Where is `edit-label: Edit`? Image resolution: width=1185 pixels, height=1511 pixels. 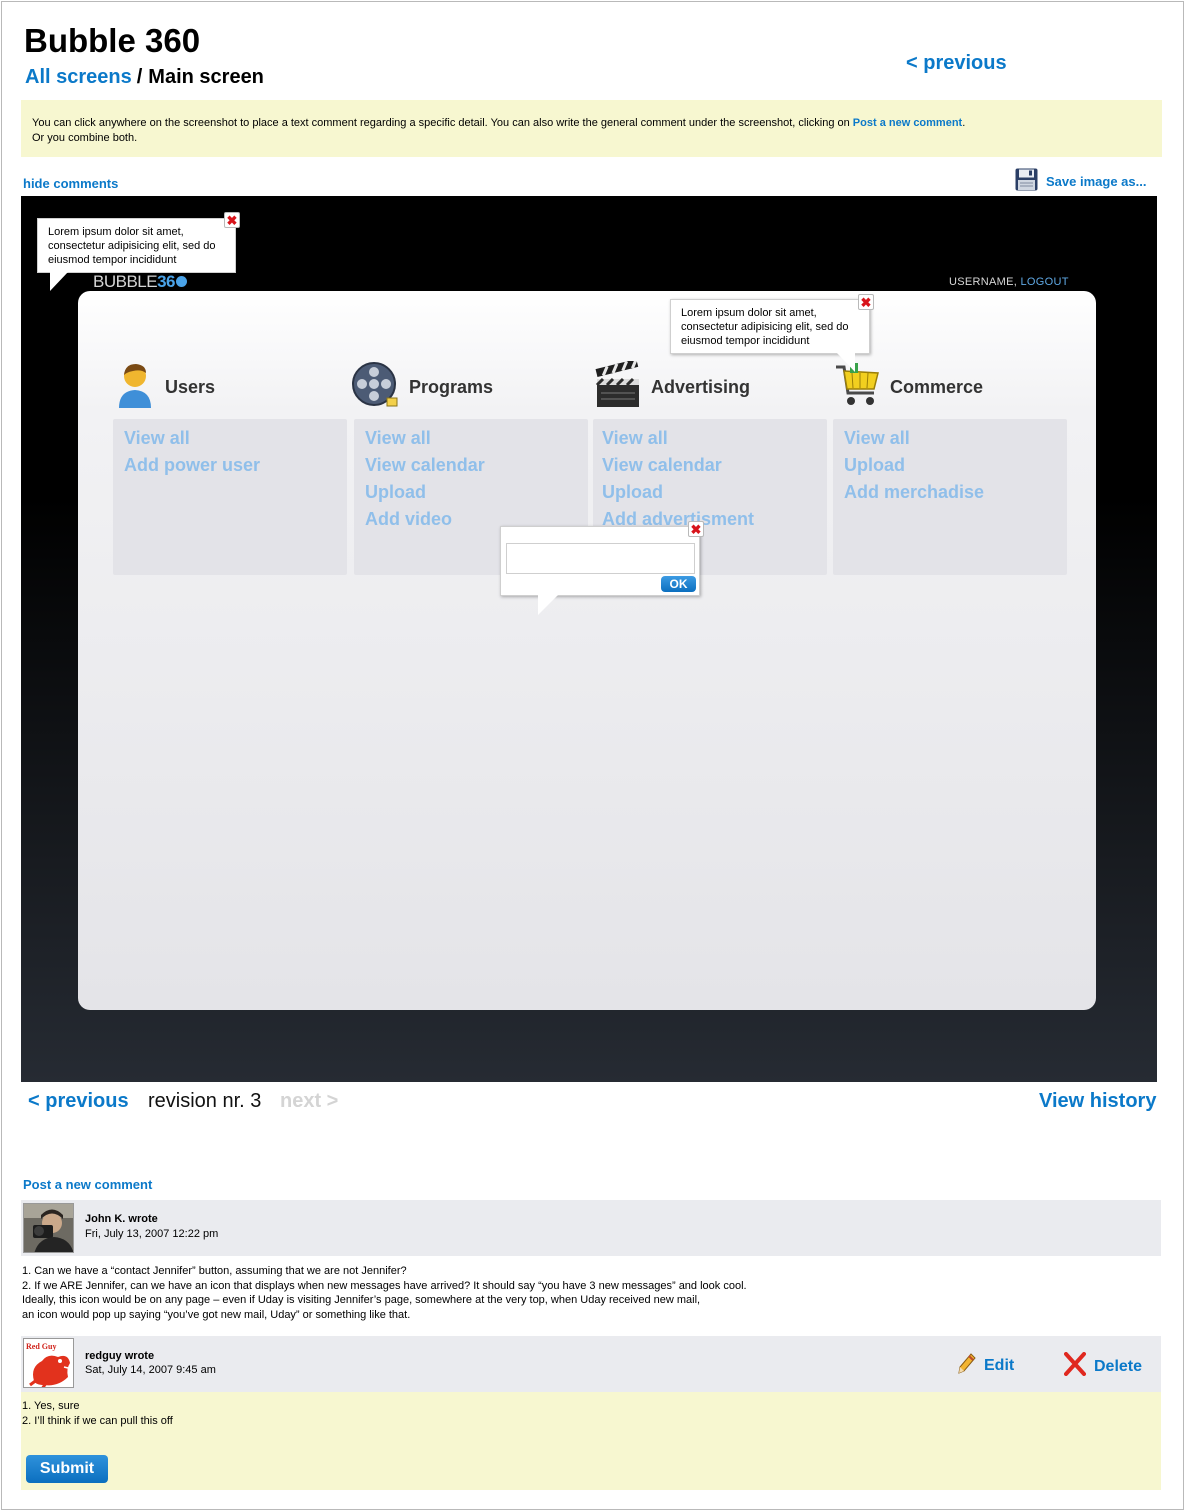 edit-label: Edit is located at coordinates (999, 1365).